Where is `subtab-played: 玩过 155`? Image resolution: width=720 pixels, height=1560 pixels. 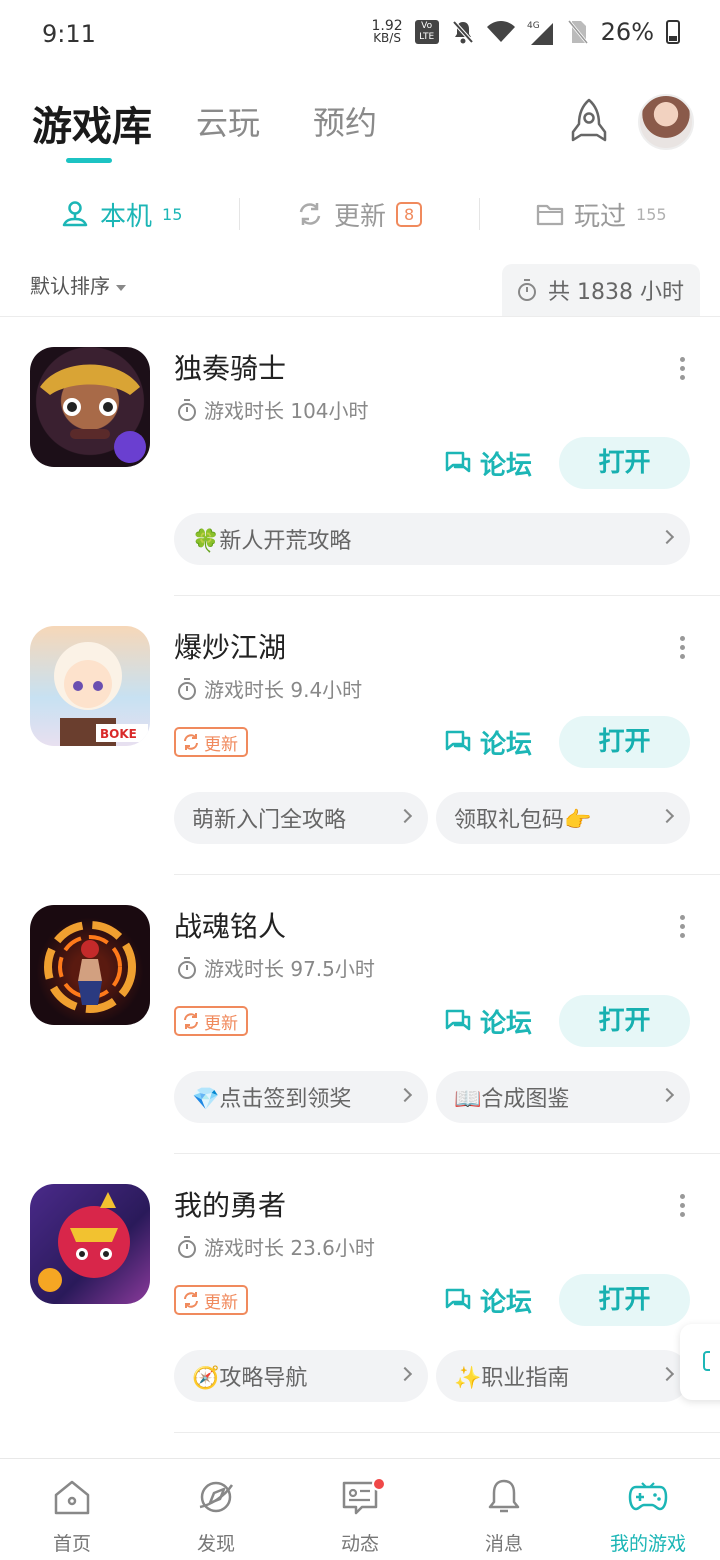
subtab-played: 玩过 155 is located at coordinates (601, 214).